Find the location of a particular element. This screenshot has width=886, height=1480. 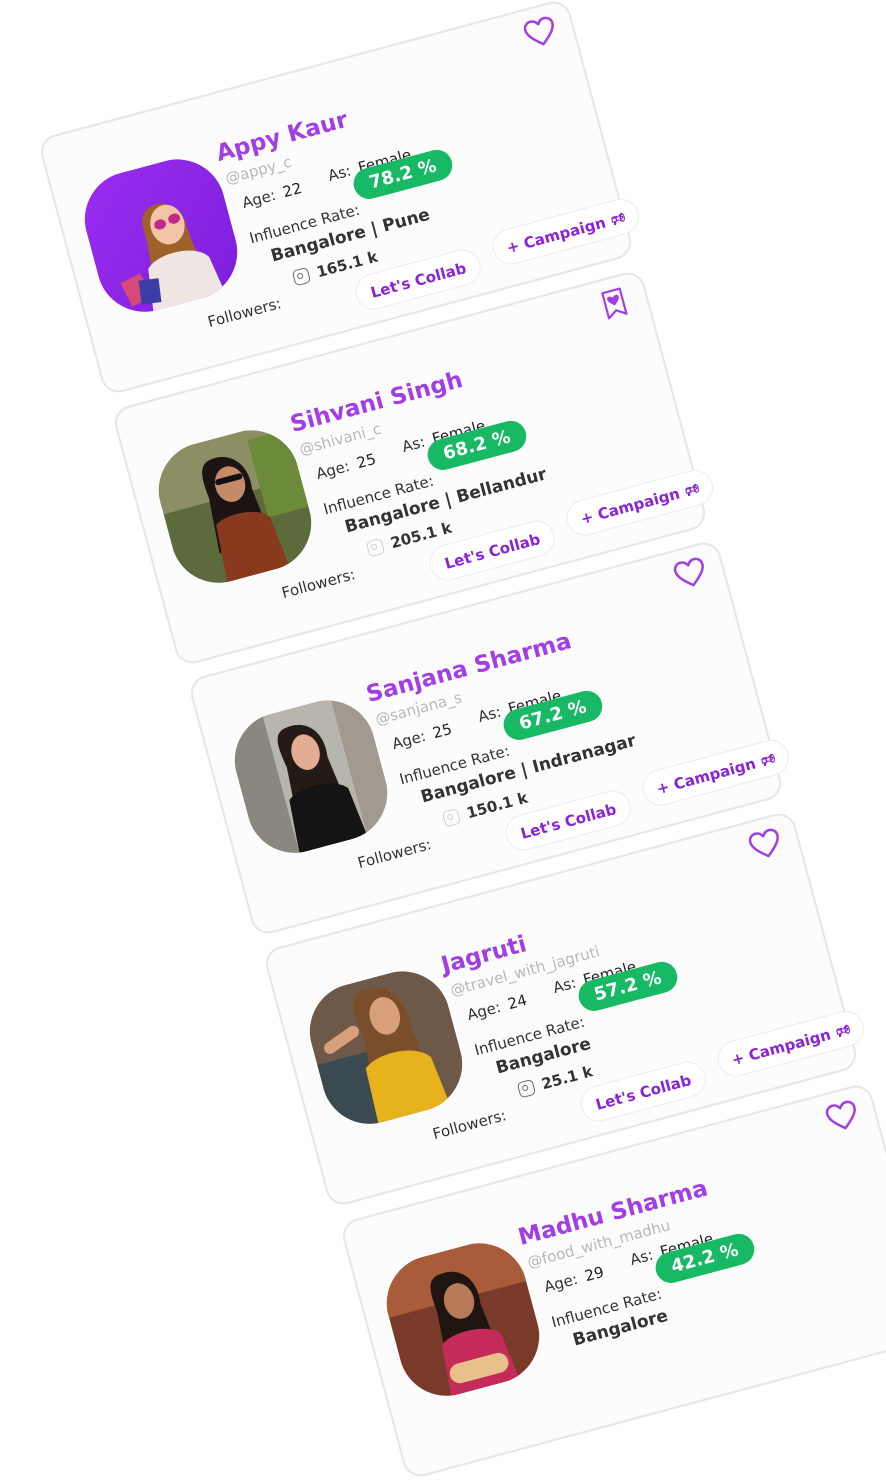

age-value: 22 is located at coordinates (292, 190).